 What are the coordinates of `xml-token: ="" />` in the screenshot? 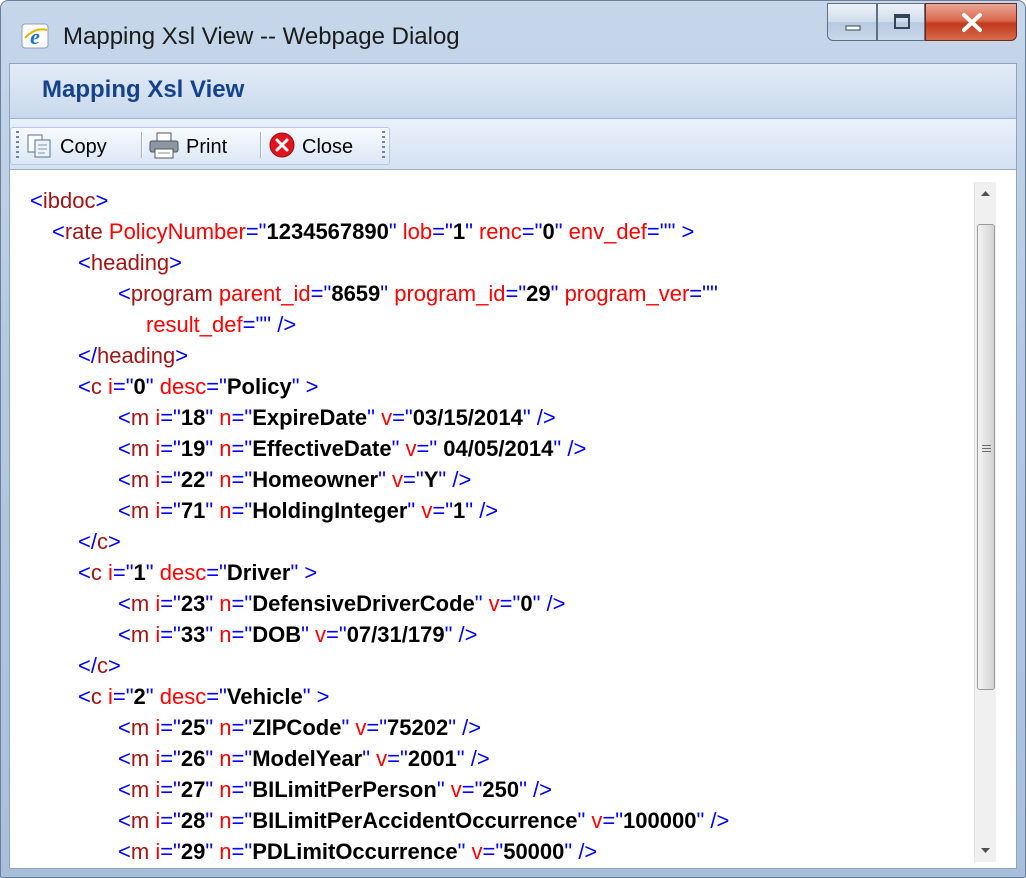 It's located at (269, 324).